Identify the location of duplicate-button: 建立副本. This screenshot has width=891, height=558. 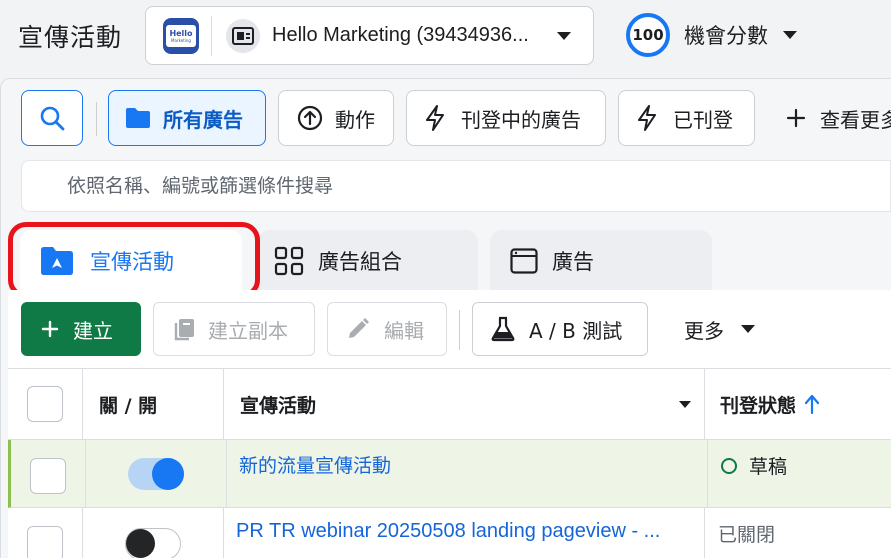
(234, 329).